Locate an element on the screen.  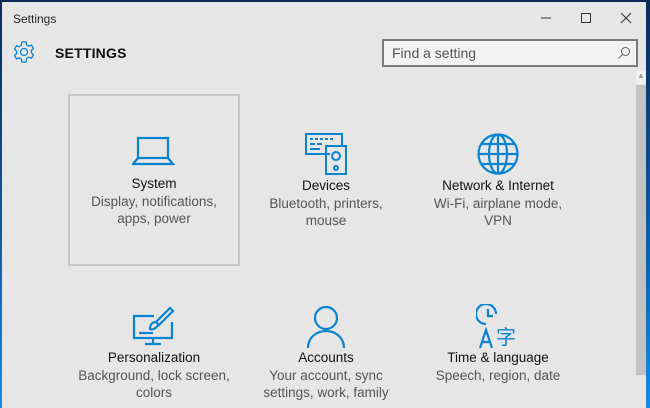
time-language-icon: 字 is located at coordinates (496, 326).